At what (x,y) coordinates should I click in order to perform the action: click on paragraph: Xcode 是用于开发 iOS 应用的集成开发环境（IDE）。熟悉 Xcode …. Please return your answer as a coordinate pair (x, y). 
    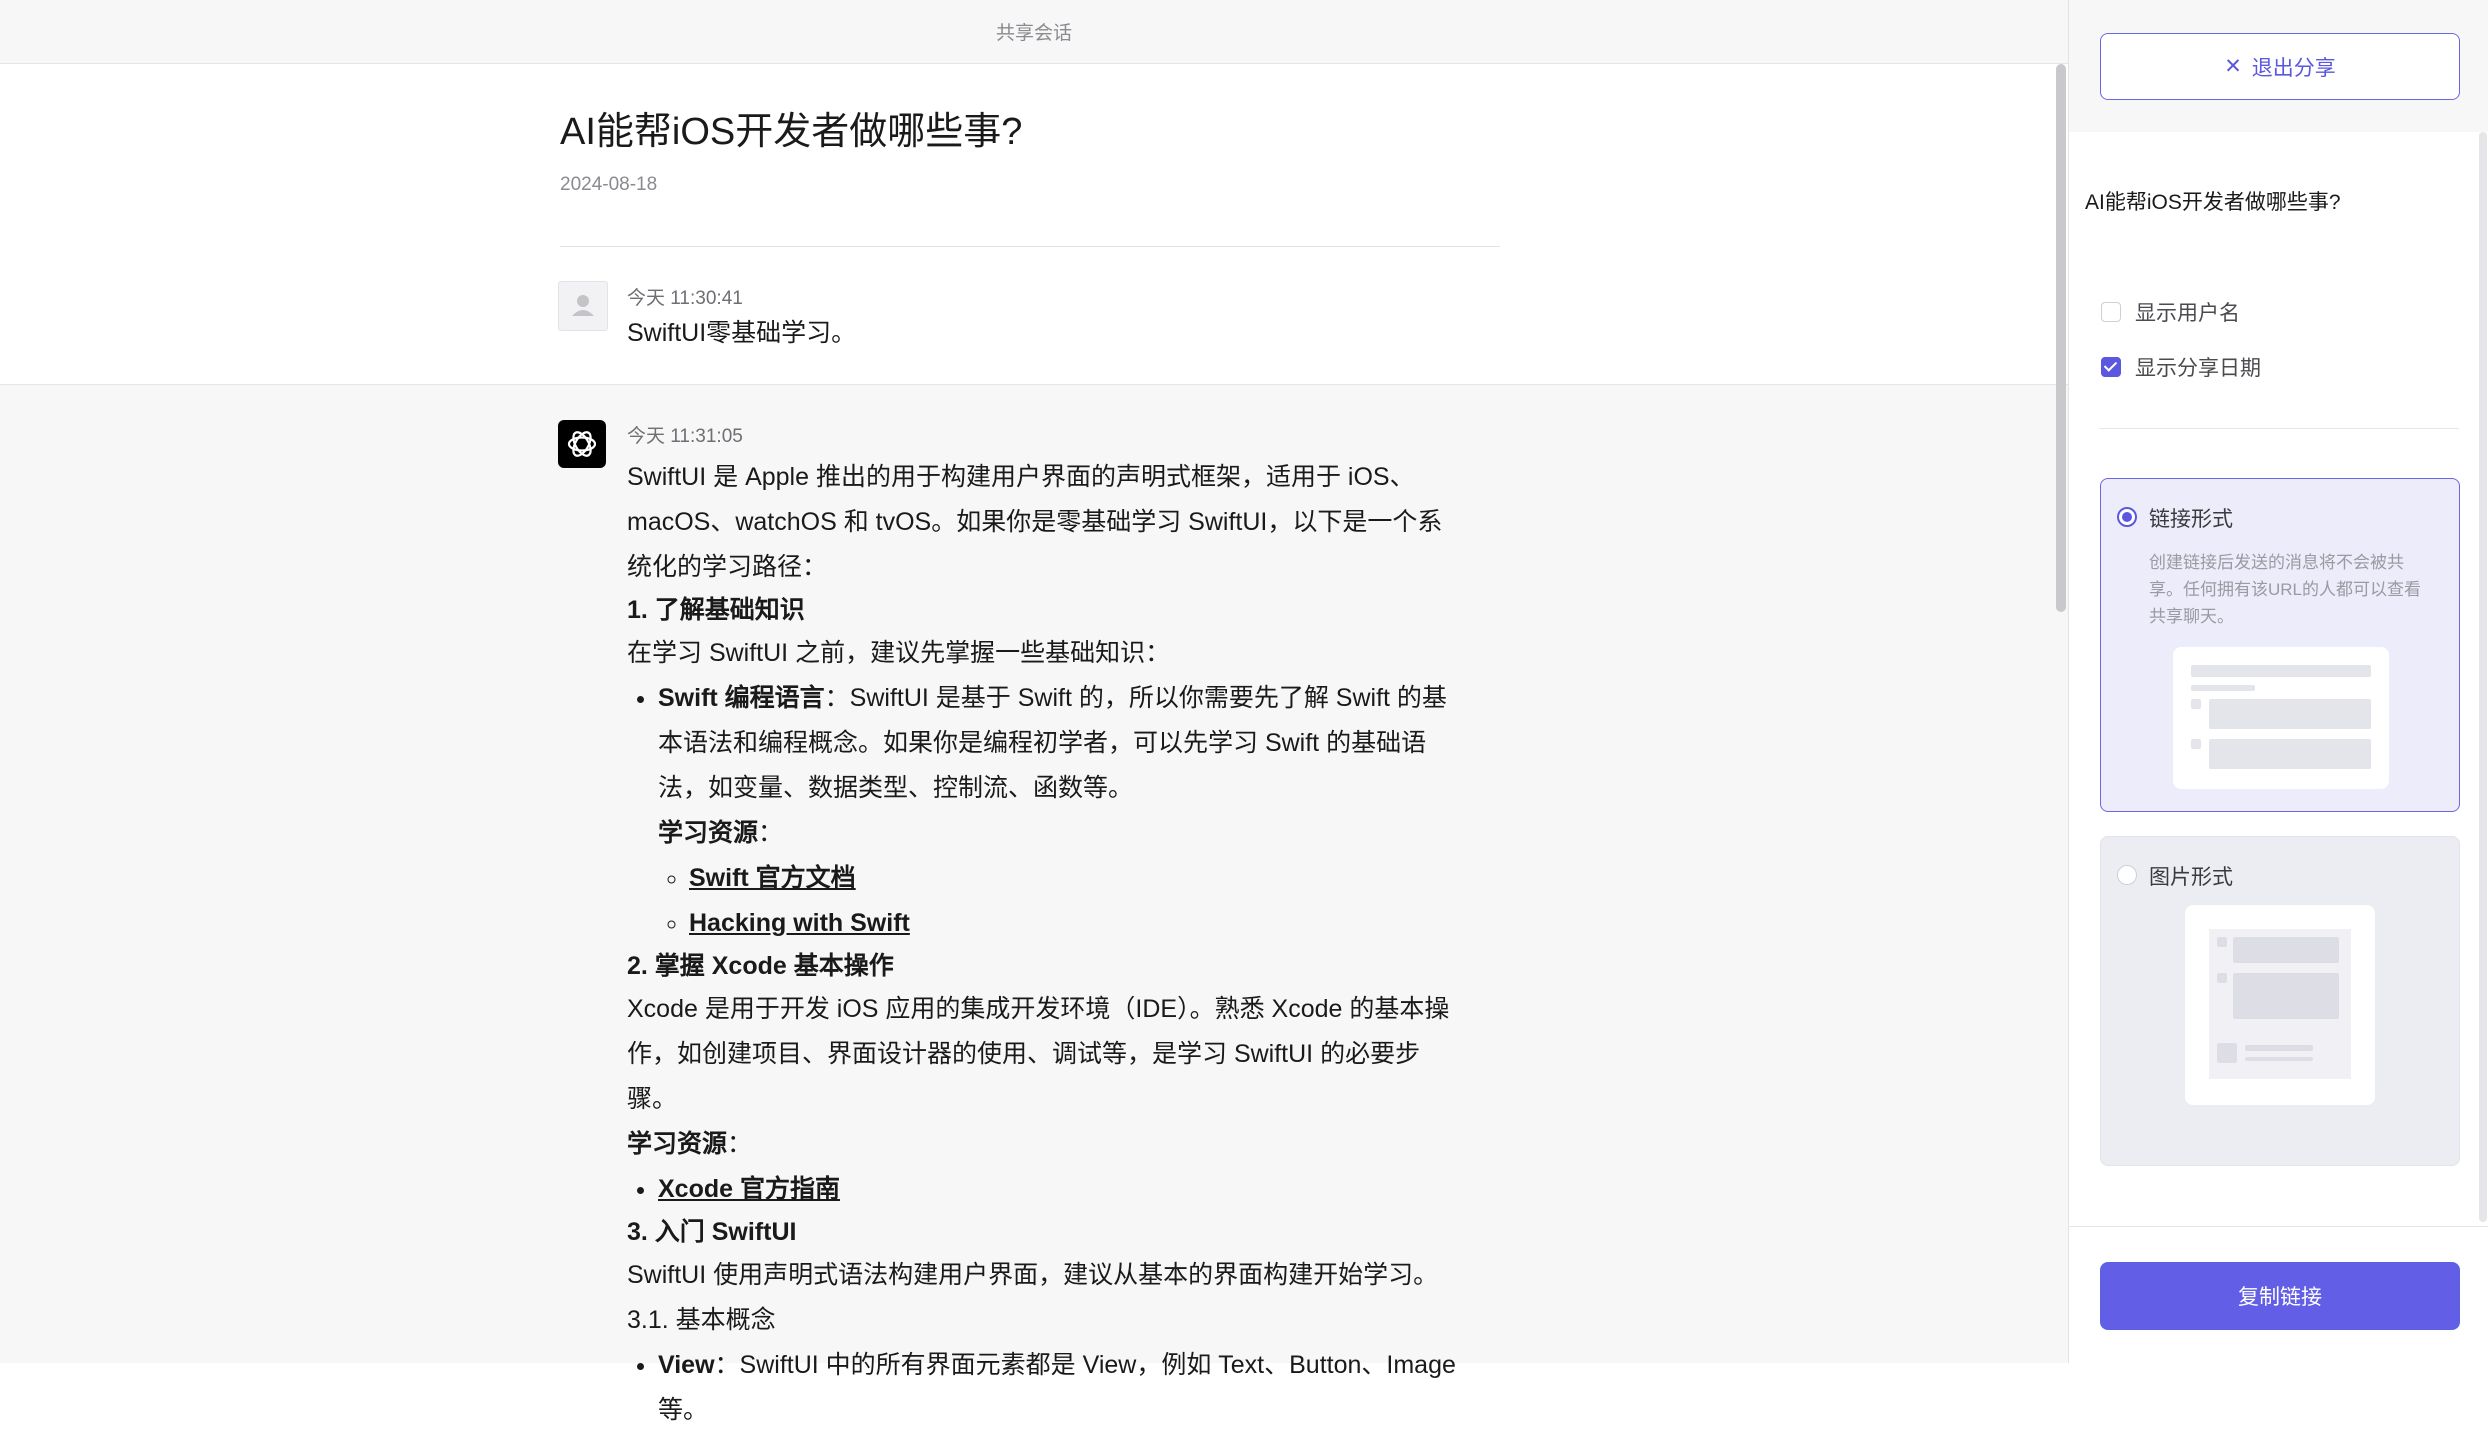
    Looking at the image, I should click on (1038, 1054).